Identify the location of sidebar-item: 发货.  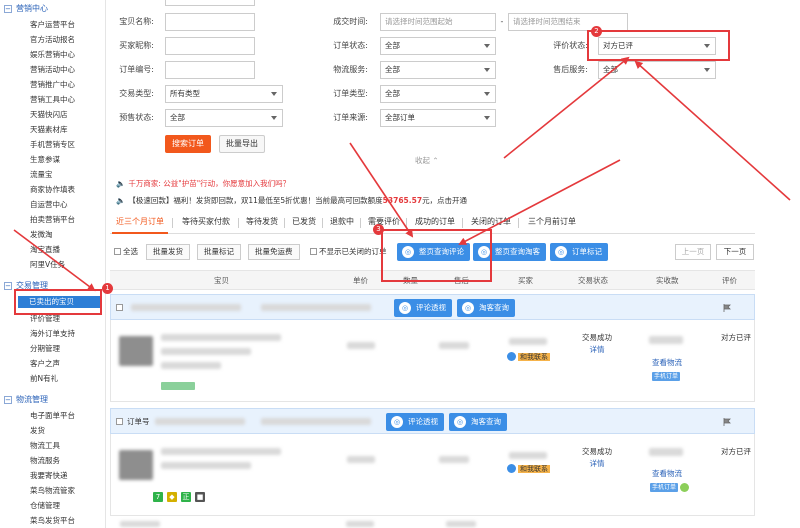
(37, 431).